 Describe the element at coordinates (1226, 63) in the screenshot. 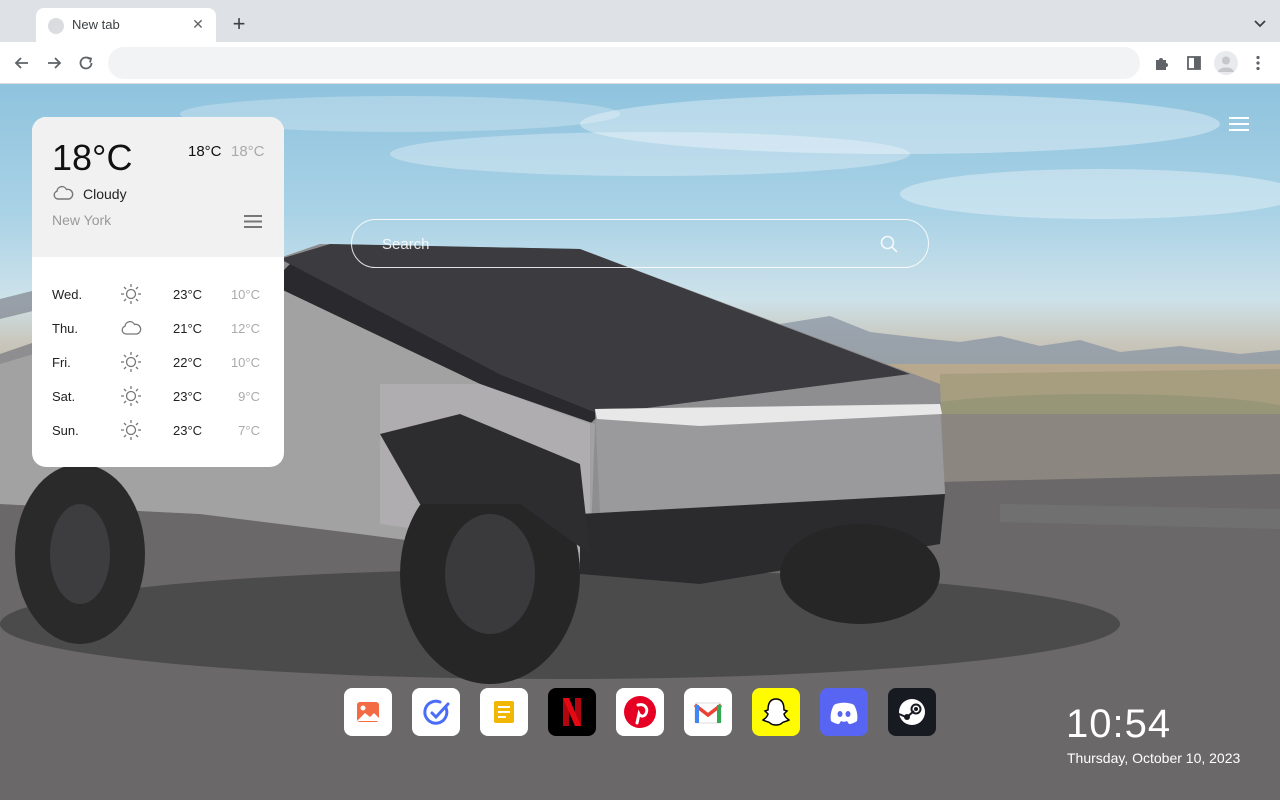

I see `profile-avatar` at that location.